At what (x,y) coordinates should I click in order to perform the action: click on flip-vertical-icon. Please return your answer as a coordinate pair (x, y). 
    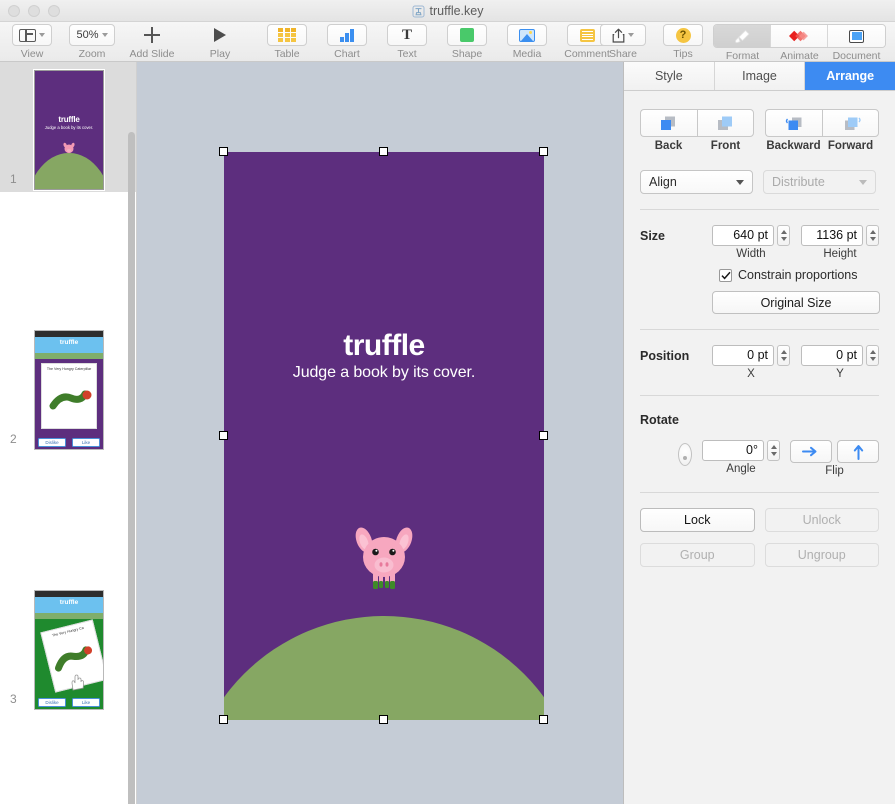
    Looking at the image, I should click on (858, 452).